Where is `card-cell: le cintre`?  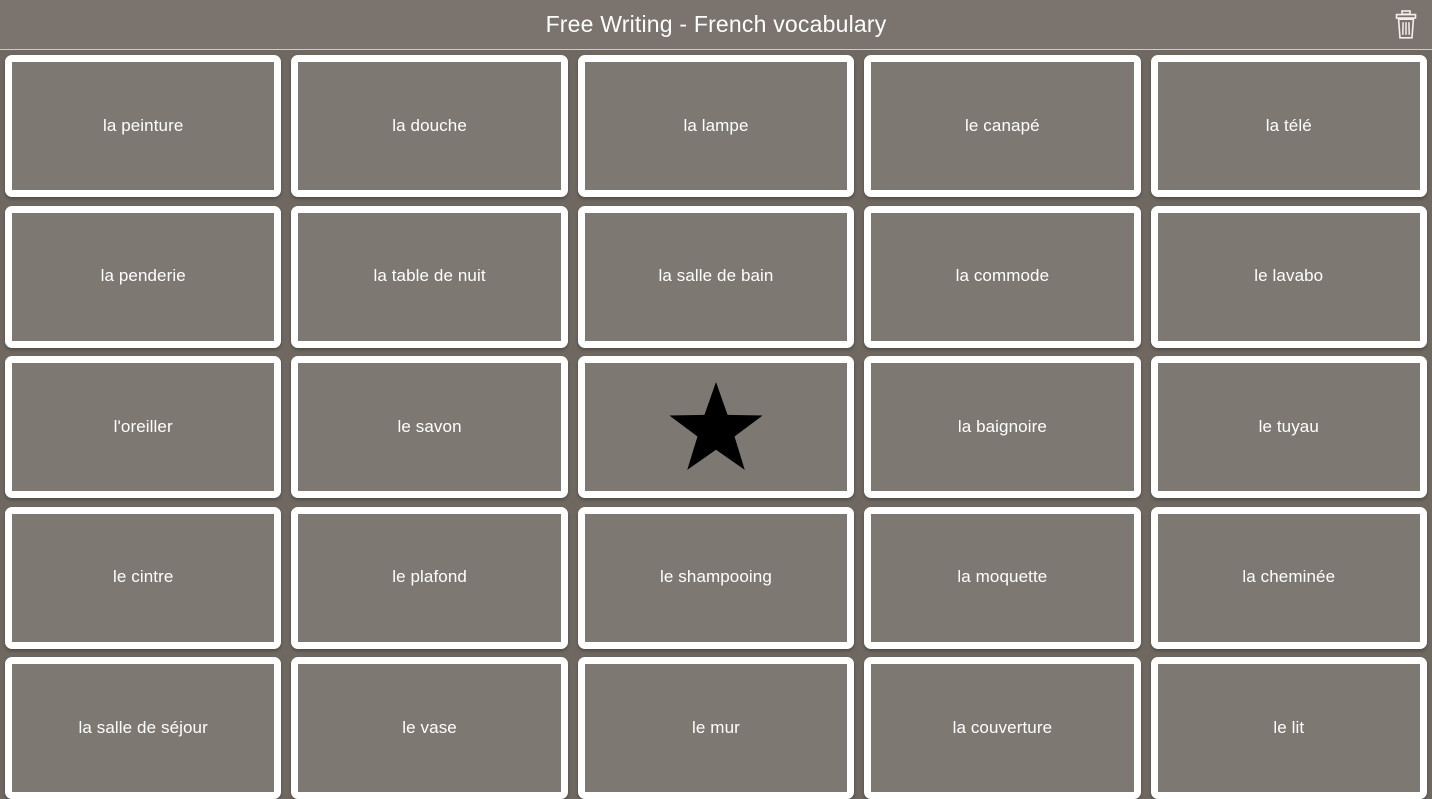 card-cell: le cintre is located at coordinates (143, 578).